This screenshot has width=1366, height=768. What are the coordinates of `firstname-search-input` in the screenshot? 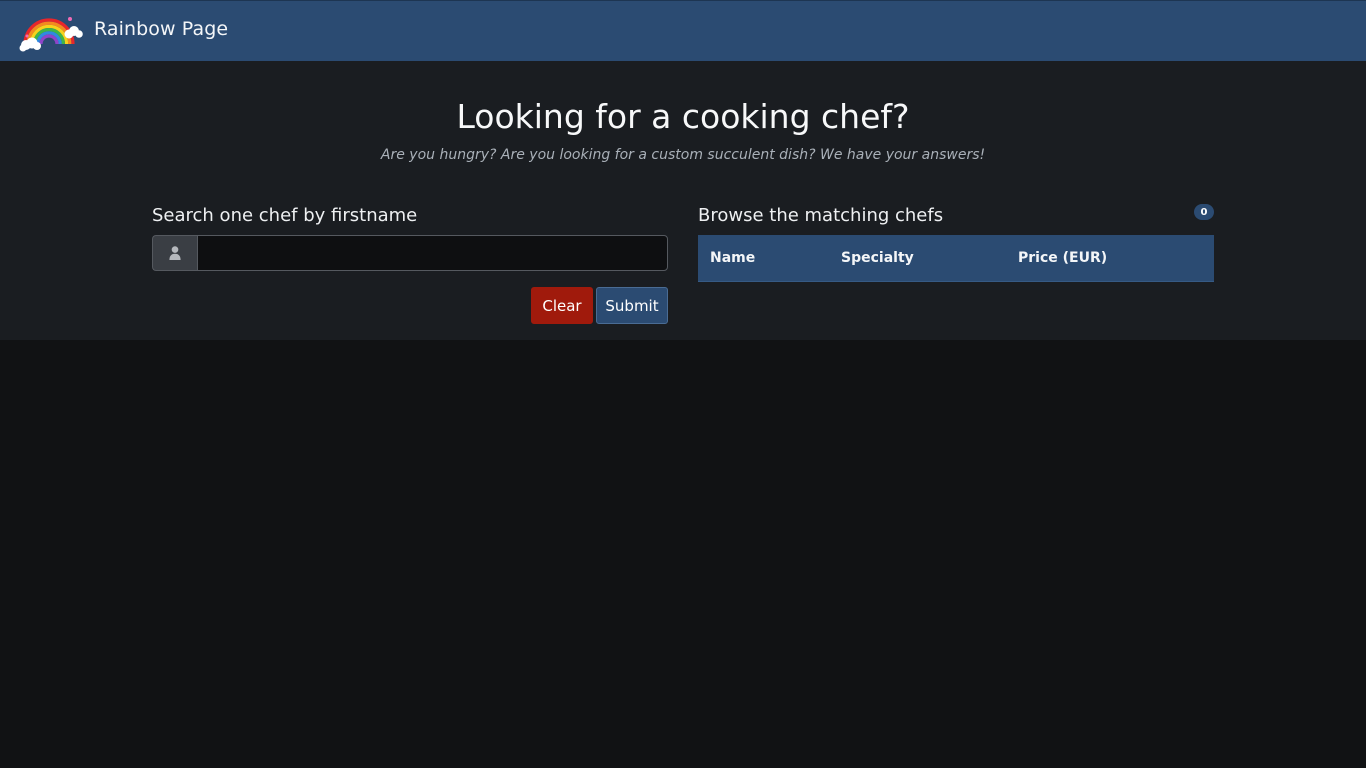 It's located at (432, 253).